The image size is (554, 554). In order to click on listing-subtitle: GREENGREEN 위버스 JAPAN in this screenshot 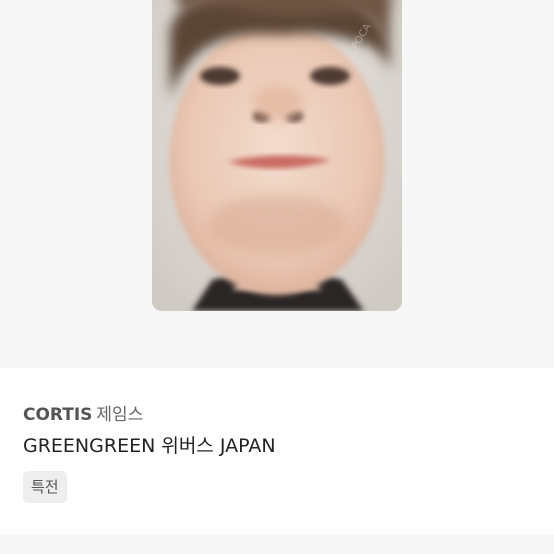, I will do `click(149, 446)`.